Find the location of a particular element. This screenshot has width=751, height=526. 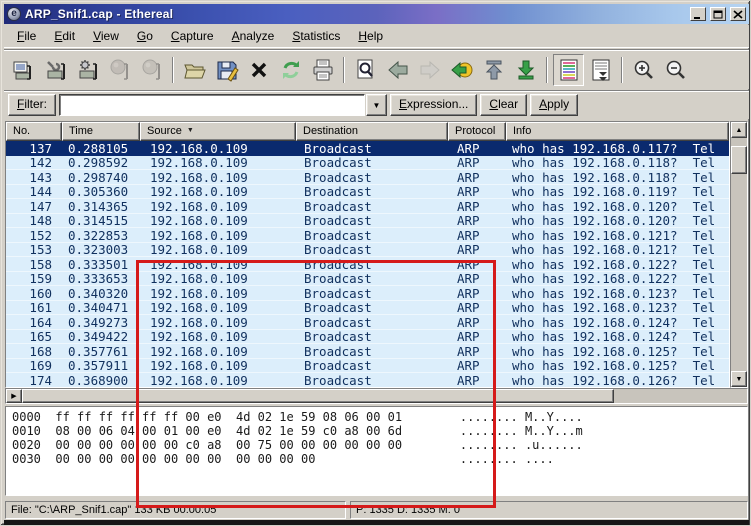

printer-icon is located at coordinates (322, 69).